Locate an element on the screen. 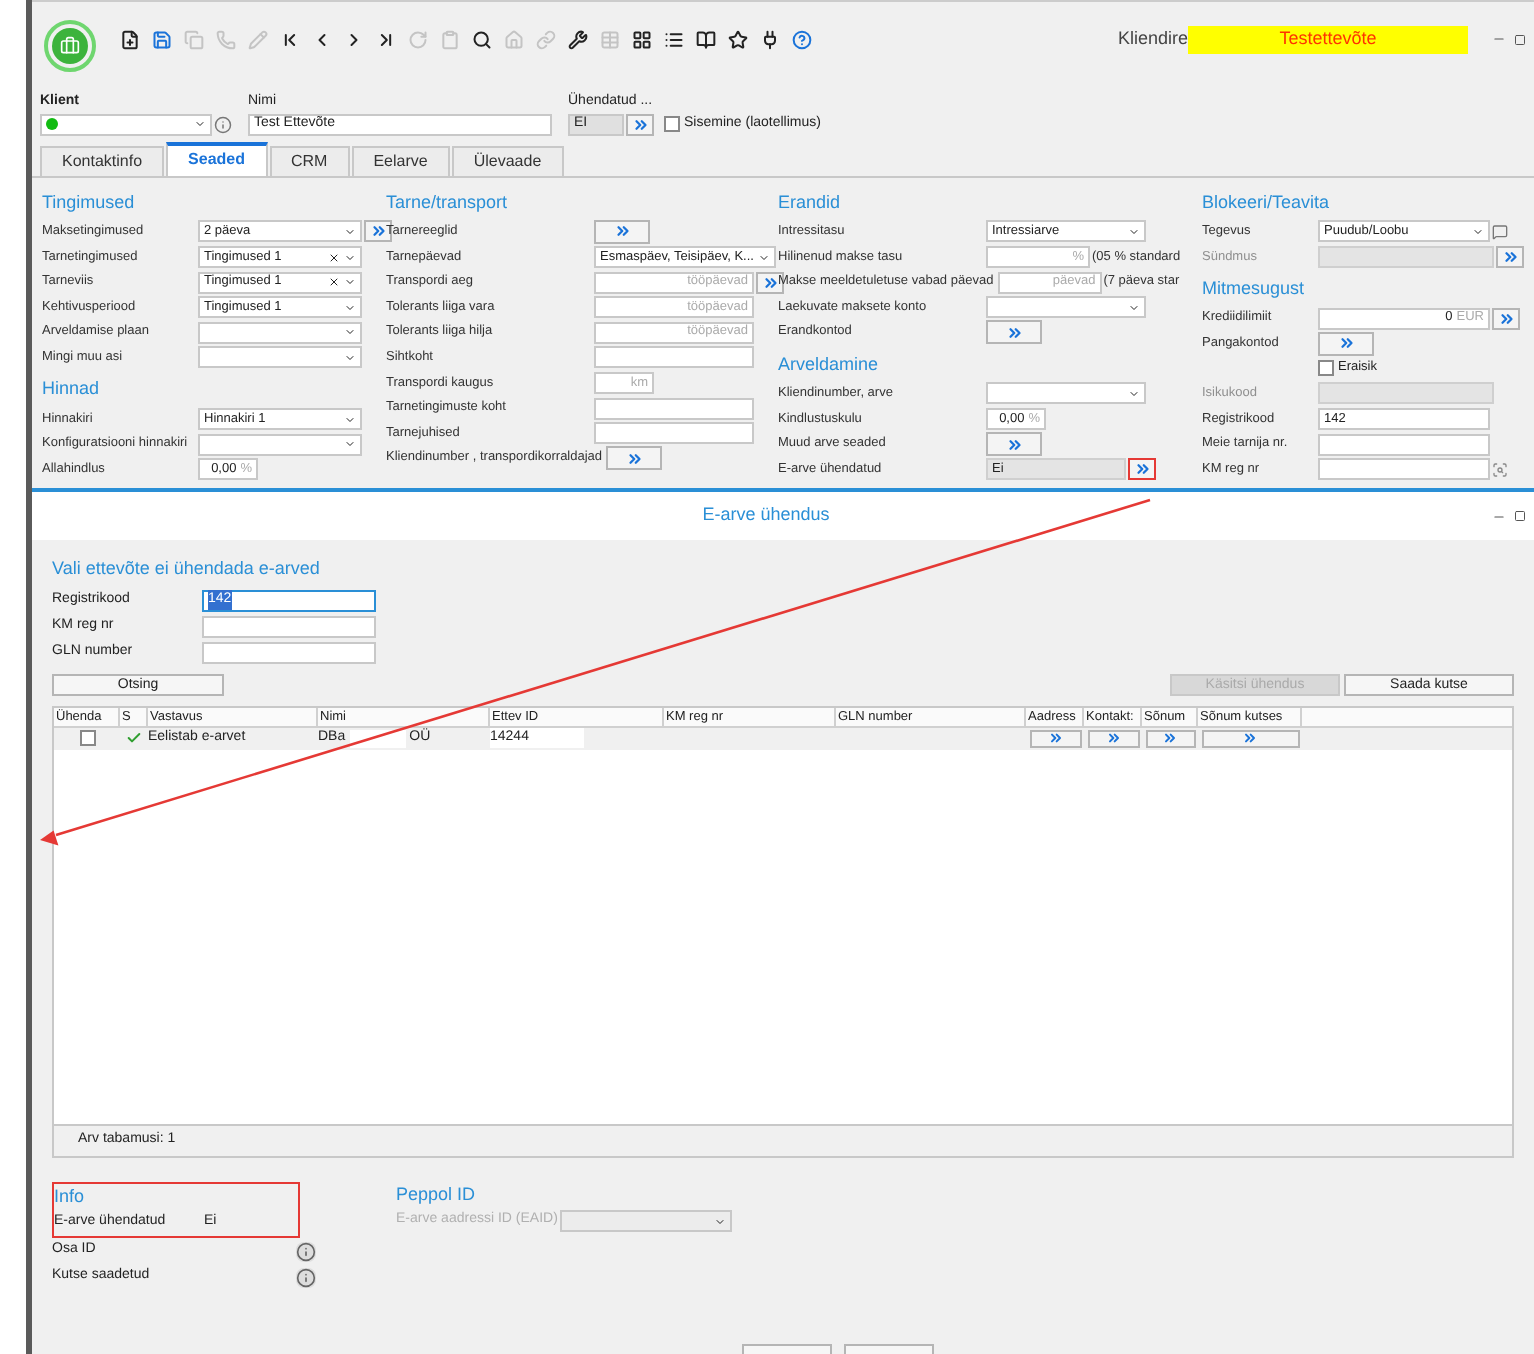  section-heading: Tingimused is located at coordinates (89, 202).